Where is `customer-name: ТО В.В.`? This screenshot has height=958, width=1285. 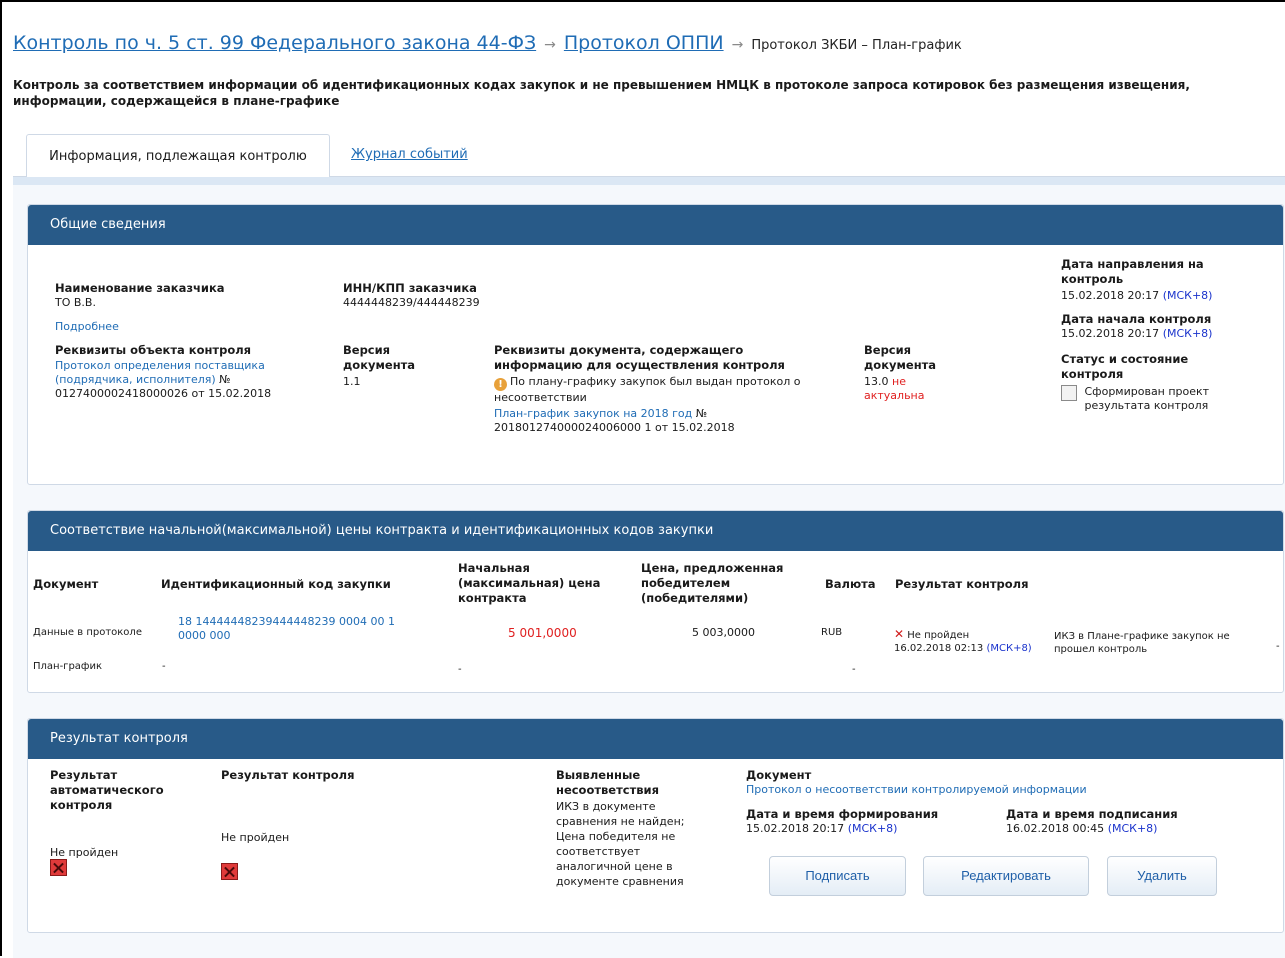 customer-name: ТО В.В. is located at coordinates (75, 302).